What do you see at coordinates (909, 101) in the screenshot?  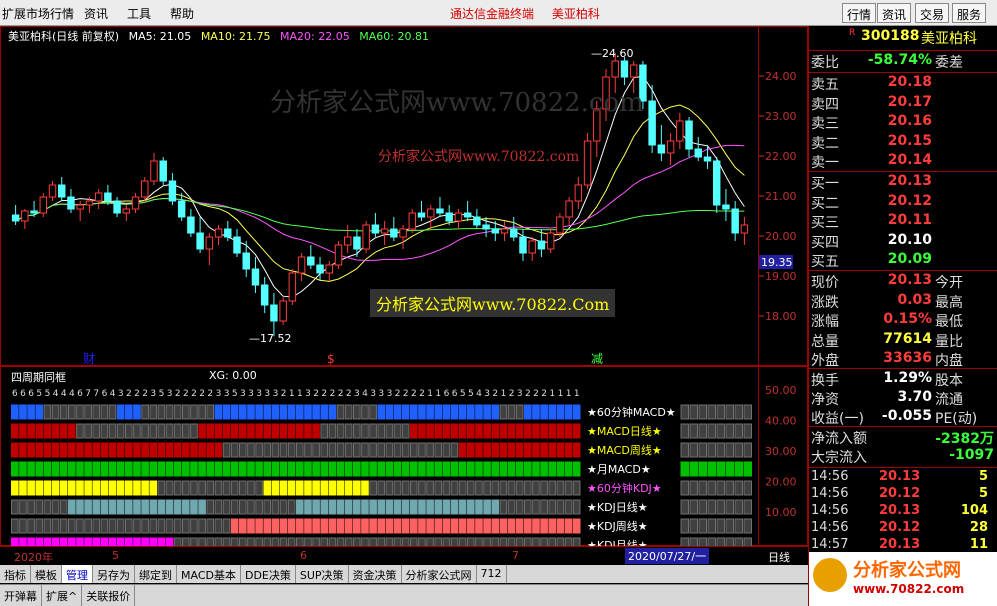 I see `sell-row-4-value: 20.17` at bounding box center [909, 101].